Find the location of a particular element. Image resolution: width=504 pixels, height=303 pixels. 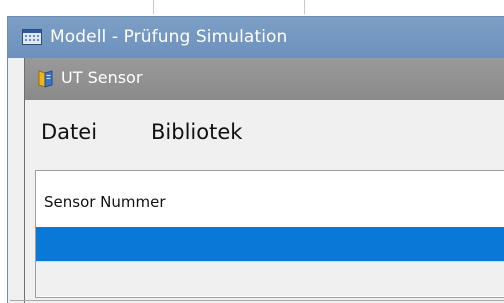

book-icon is located at coordinates (46, 79).